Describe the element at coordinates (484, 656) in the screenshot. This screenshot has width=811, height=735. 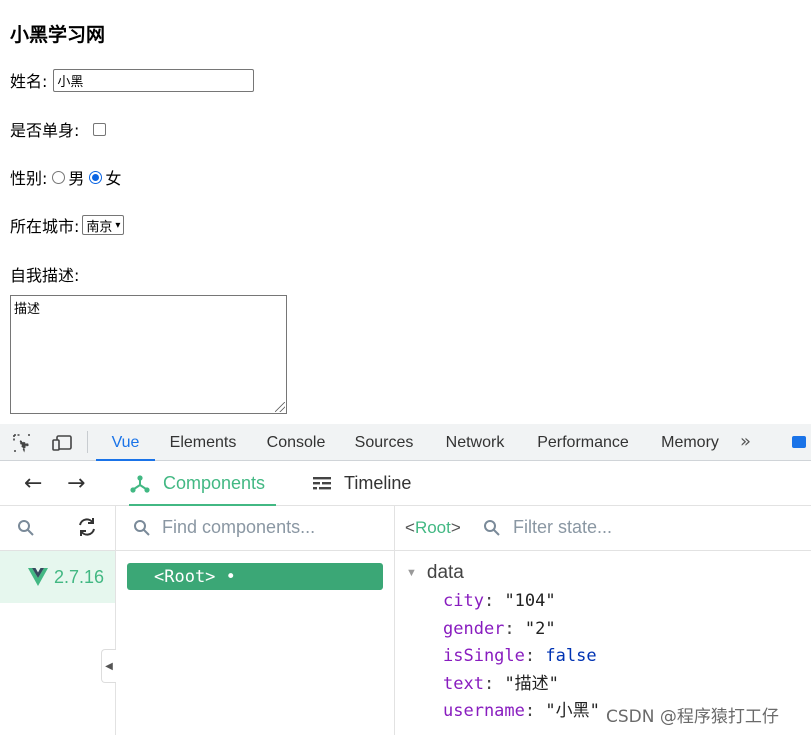
I see `state-key: isSingle` at that location.